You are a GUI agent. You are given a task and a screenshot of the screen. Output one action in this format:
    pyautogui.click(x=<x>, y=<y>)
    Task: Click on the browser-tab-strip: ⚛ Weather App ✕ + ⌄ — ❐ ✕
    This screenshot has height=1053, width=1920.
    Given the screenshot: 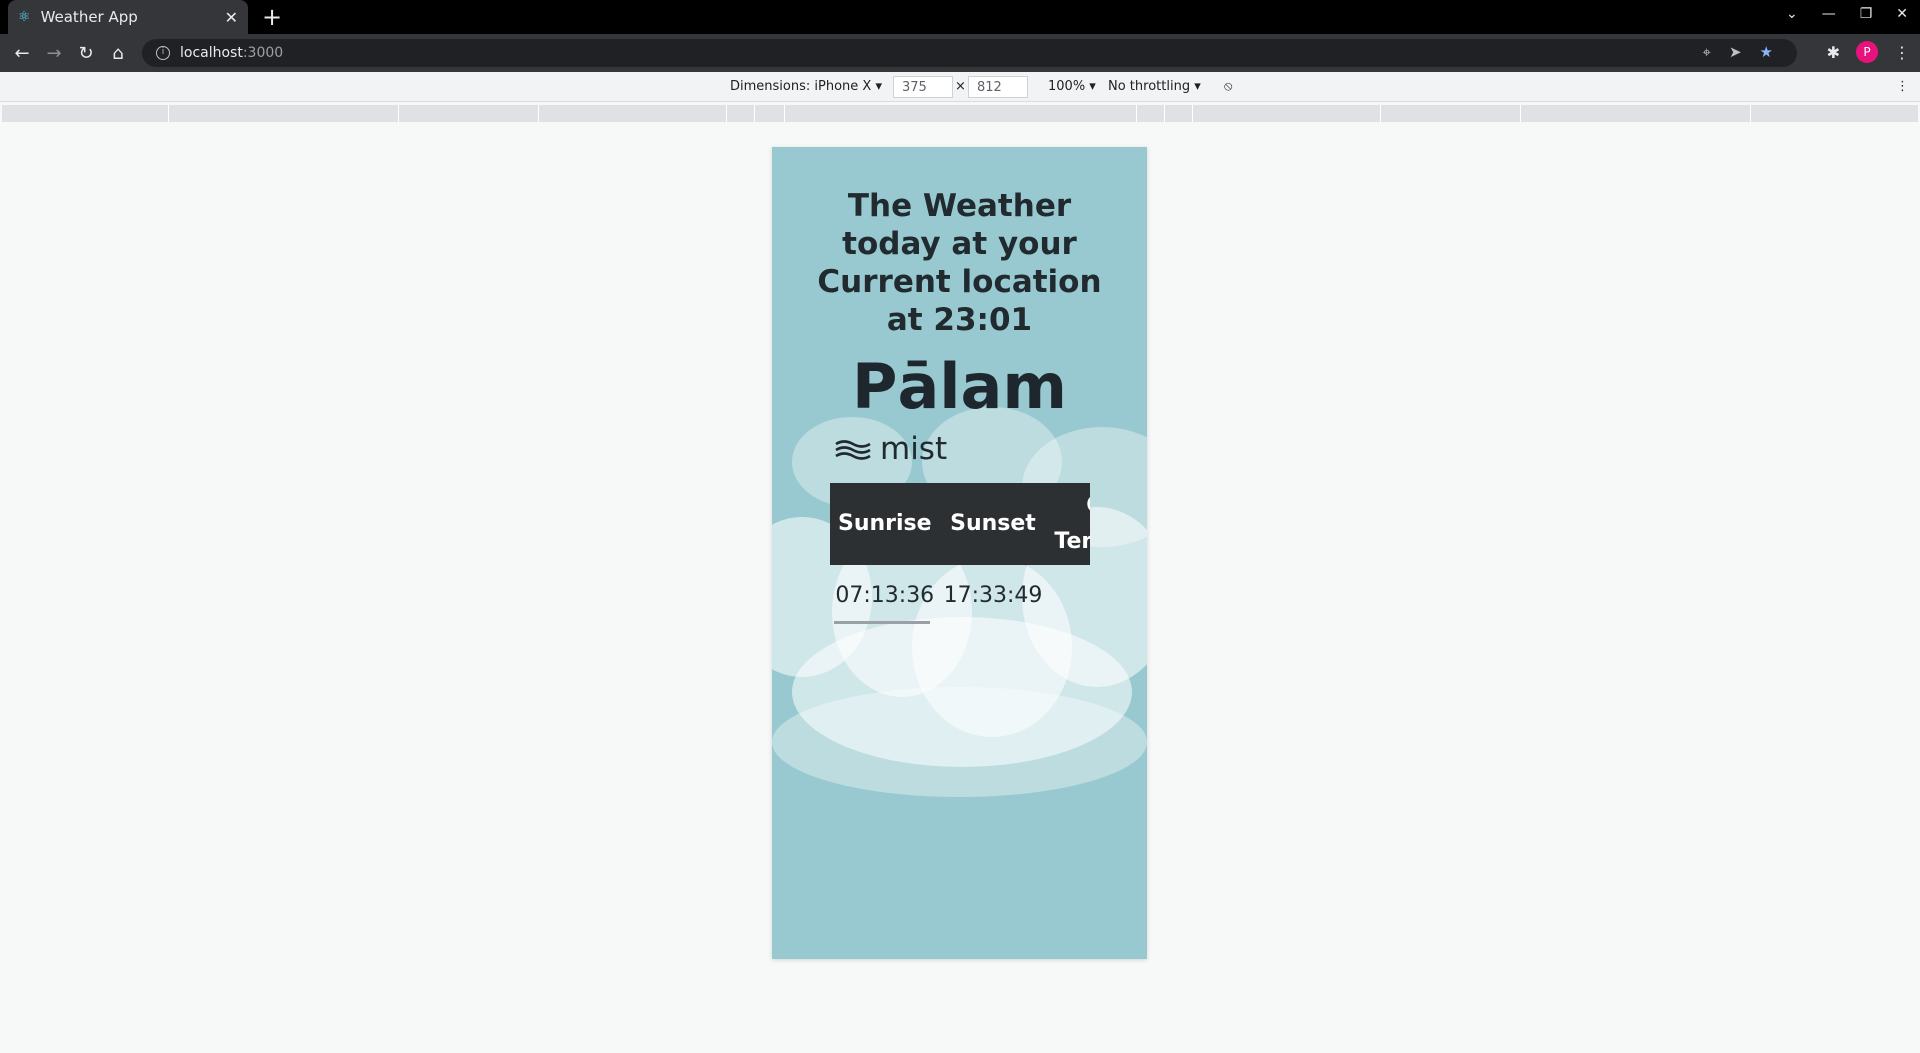 What is the action you would take?
    pyautogui.click(x=960, y=17)
    